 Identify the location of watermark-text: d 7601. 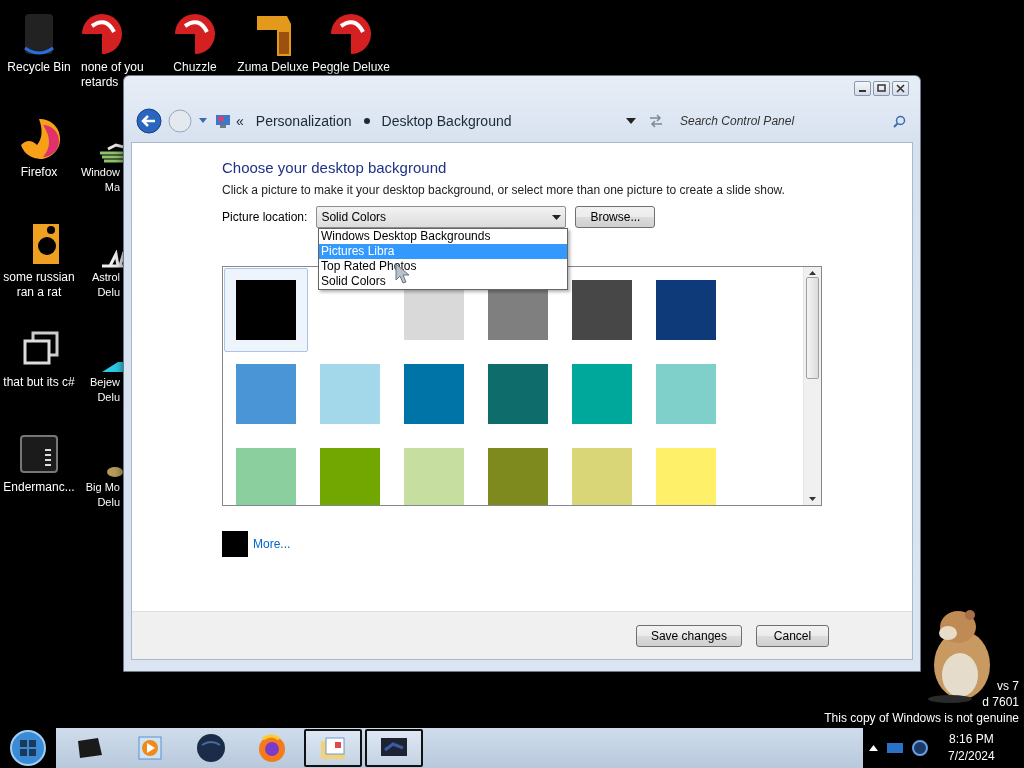
(1000, 702).